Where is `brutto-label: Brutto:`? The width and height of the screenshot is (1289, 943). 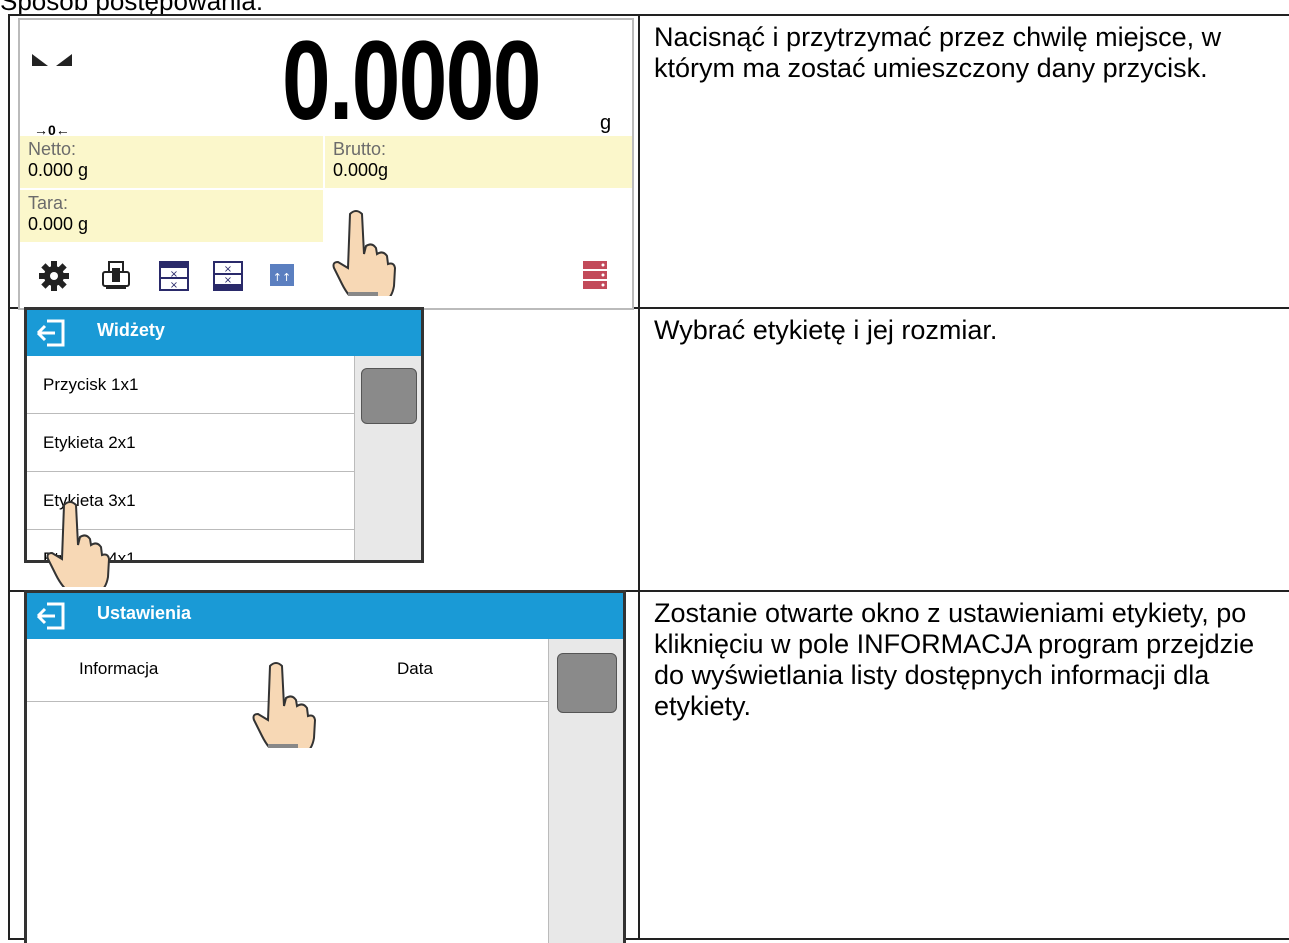 brutto-label: Brutto: is located at coordinates (360, 149).